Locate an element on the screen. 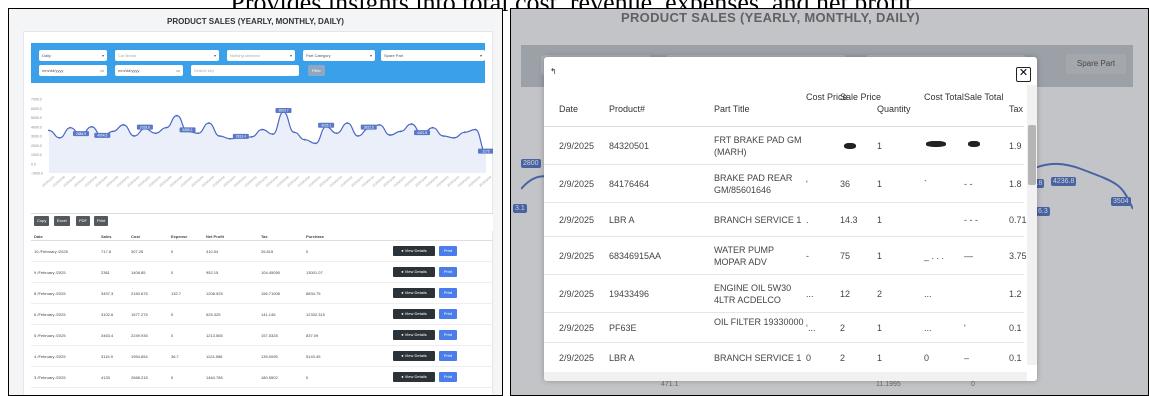  svg-text: 3603.7 is located at coordinates (283, 111).